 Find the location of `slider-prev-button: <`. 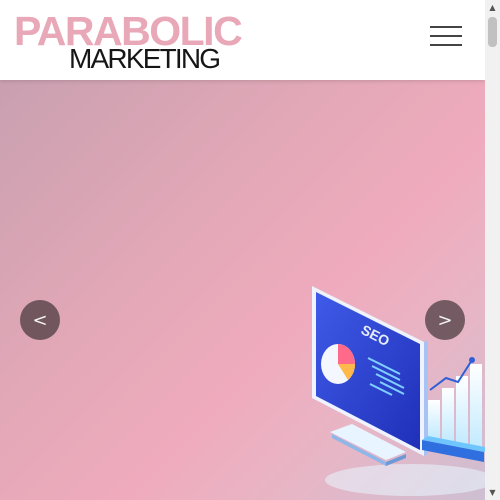

slider-prev-button: < is located at coordinates (40, 320).